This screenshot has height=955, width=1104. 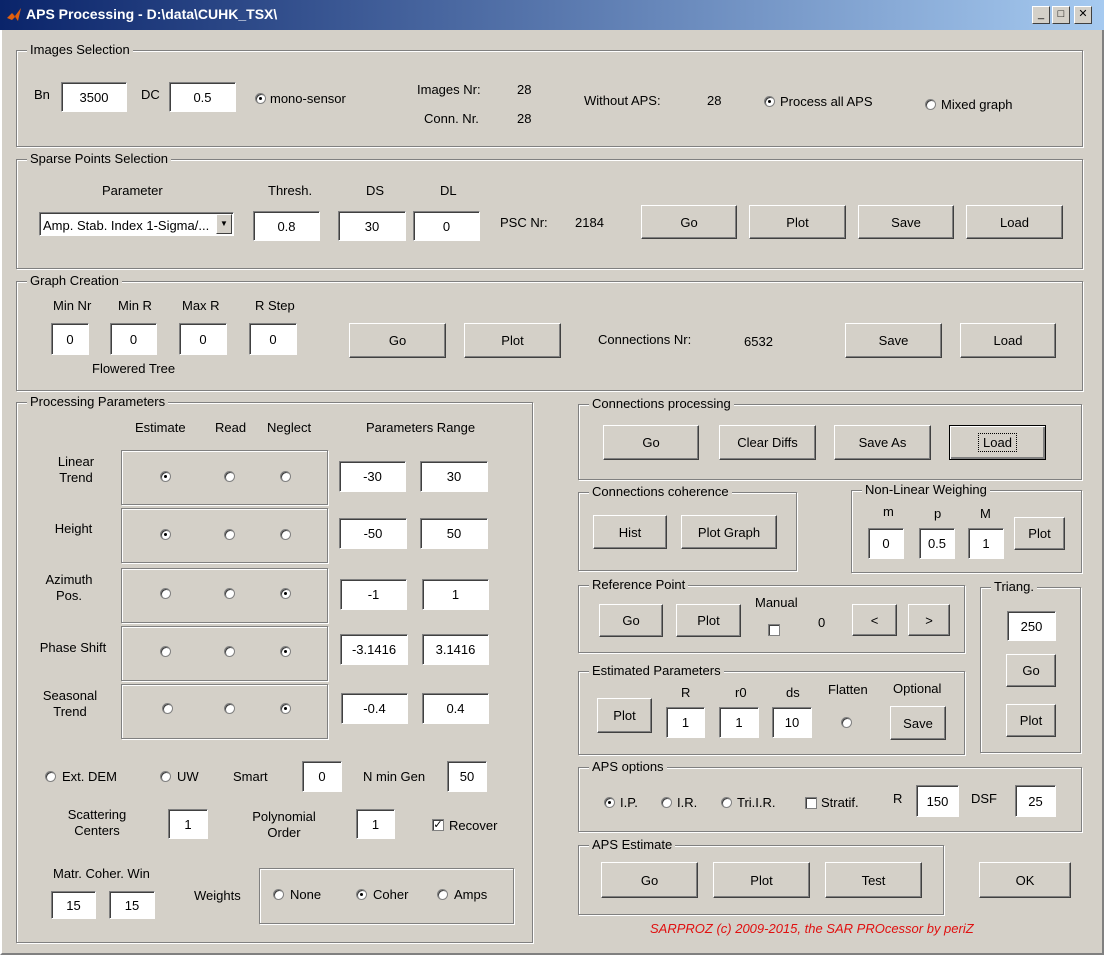 What do you see at coordinates (455, 594) in the screenshot?
I see `azimuth-pos-max-input` at bounding box center [455, 594].